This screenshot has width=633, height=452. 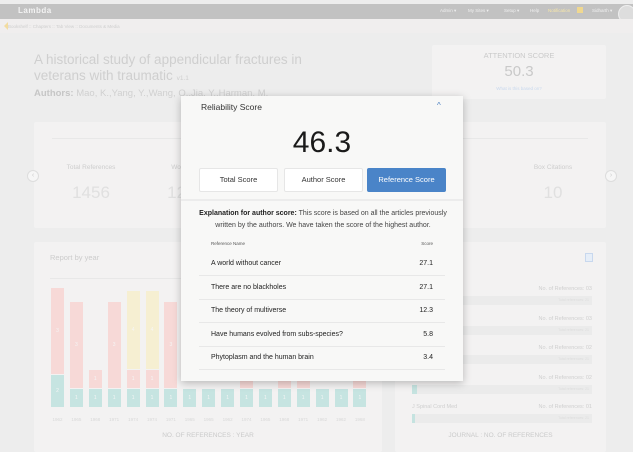 I want to click on brand-logo: Lambda, so click(x=35, y=10).